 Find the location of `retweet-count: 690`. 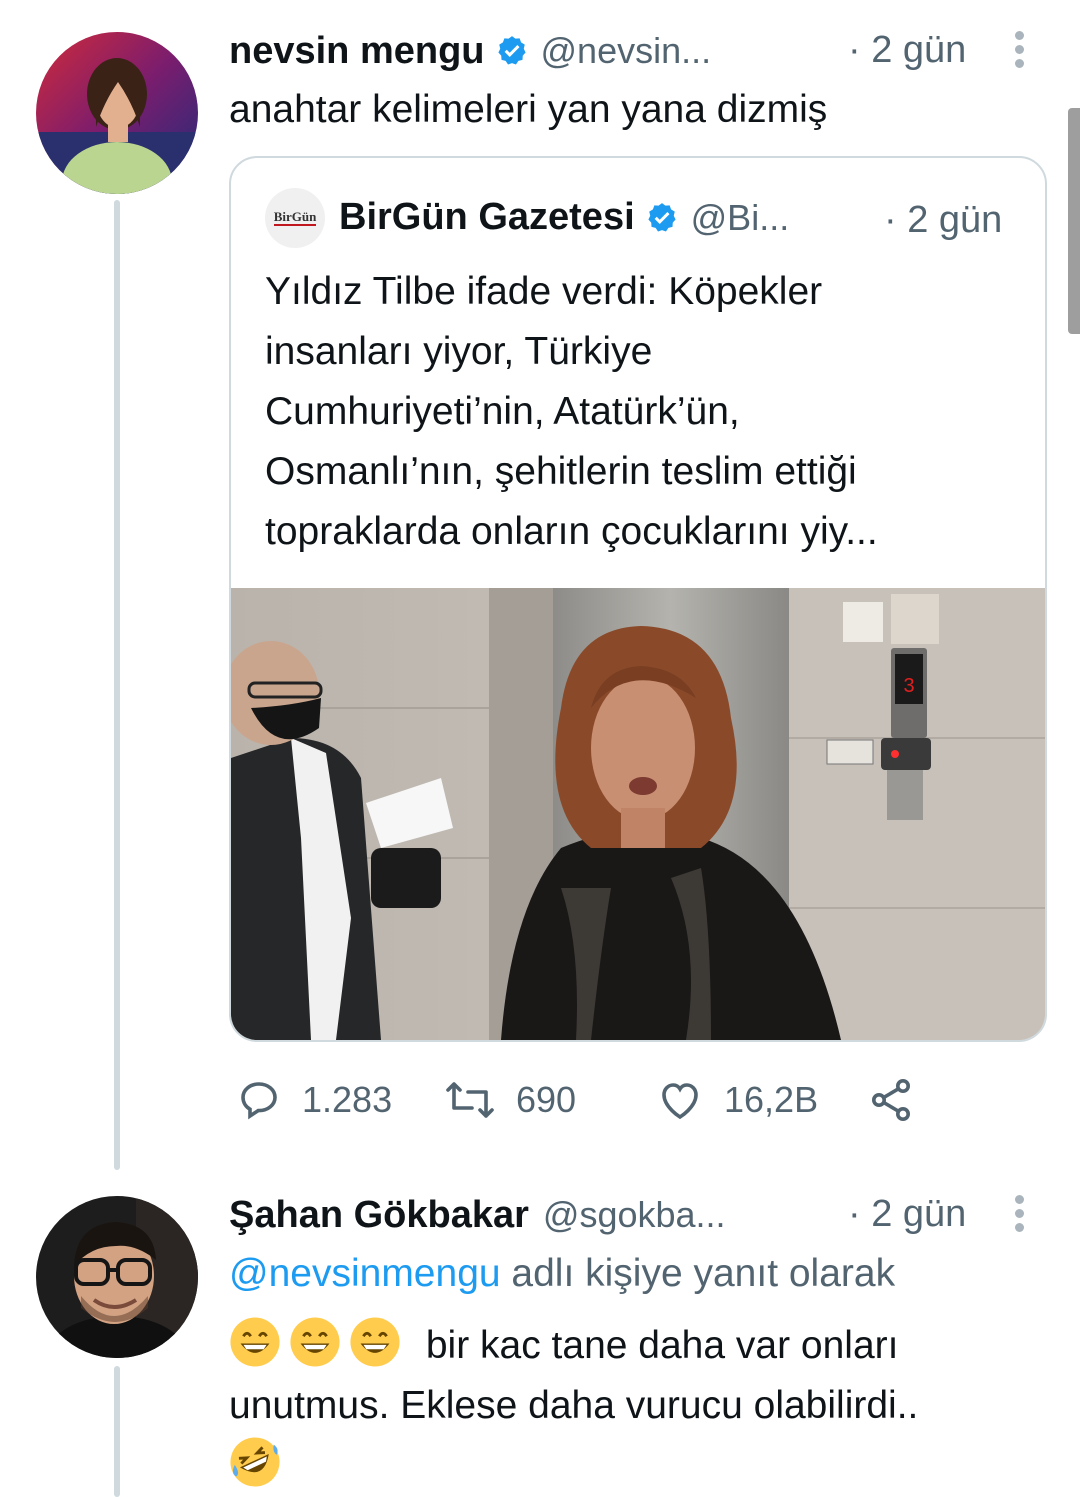

retweet-count: 690 is located at coordinates (546, 1099).